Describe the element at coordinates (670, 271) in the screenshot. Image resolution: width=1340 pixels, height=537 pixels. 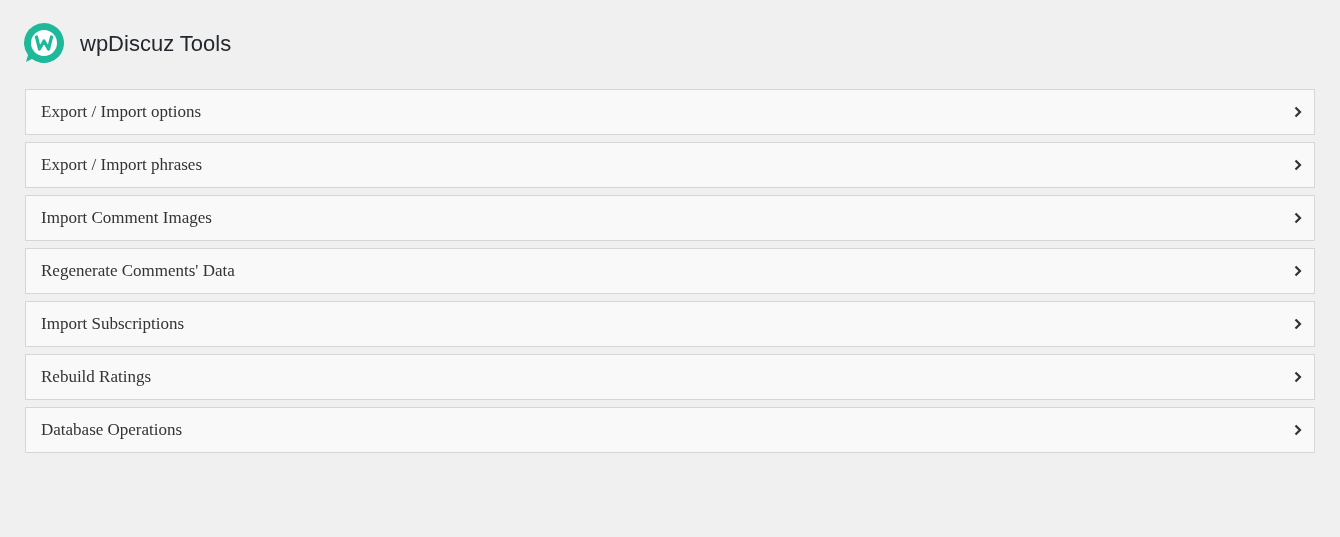
I see `accordion-section: Regenerate Comments' Data` at that location.